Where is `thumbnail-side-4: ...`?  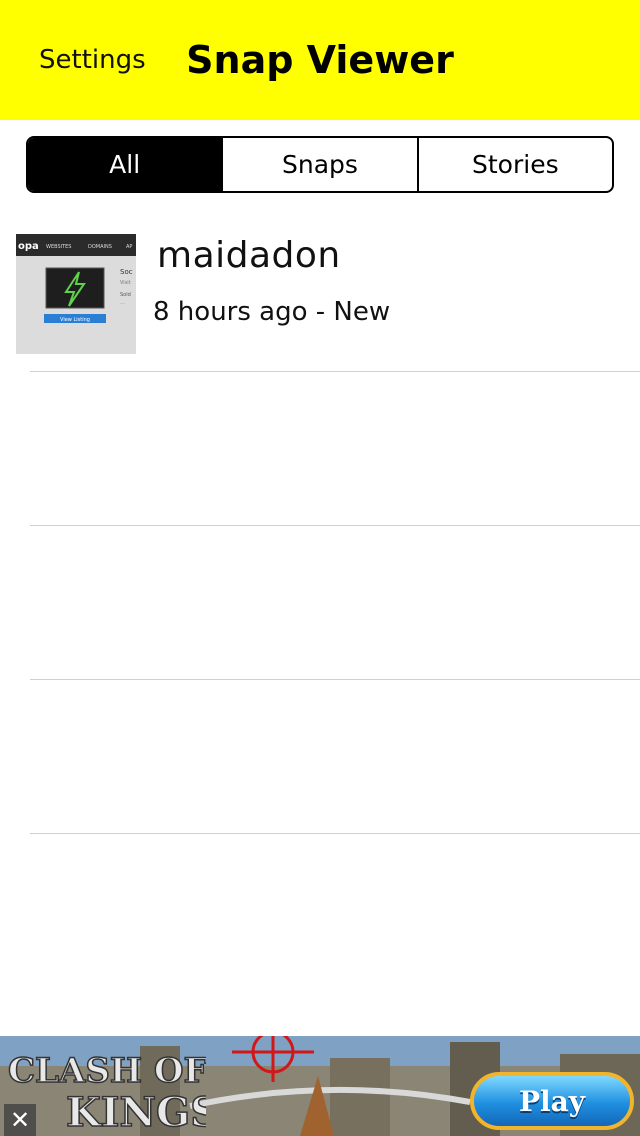
thumbnail-side-4: ... is located at coordinates (122, 303).